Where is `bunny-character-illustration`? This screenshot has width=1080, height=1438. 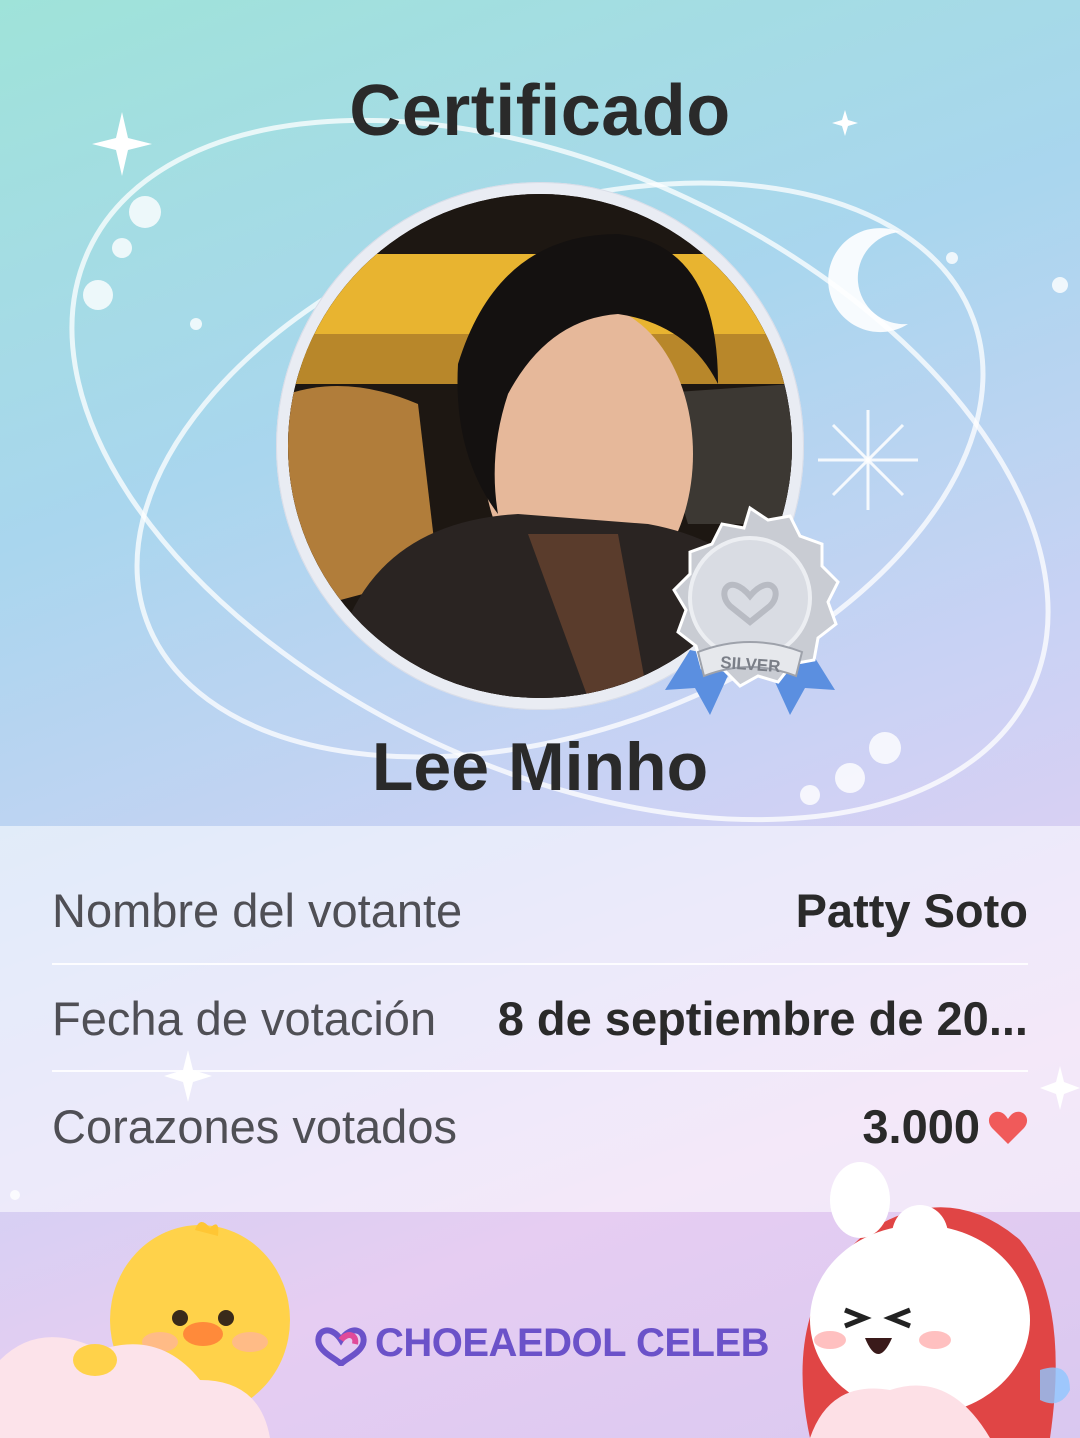
bunny-character-illustration is located at coordinates (936, 1300).